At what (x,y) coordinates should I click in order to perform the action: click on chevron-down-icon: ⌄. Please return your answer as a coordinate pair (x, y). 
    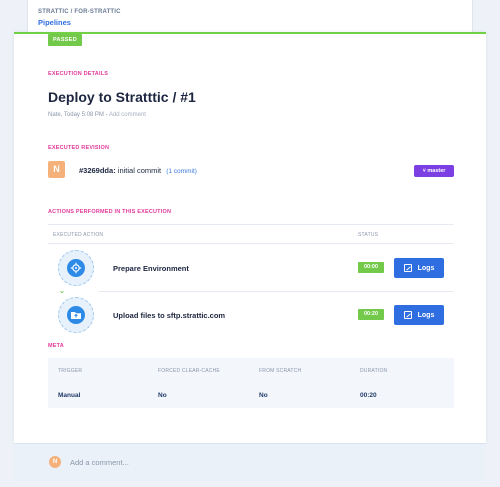
    Looking at the image, I should click on (62, 291).